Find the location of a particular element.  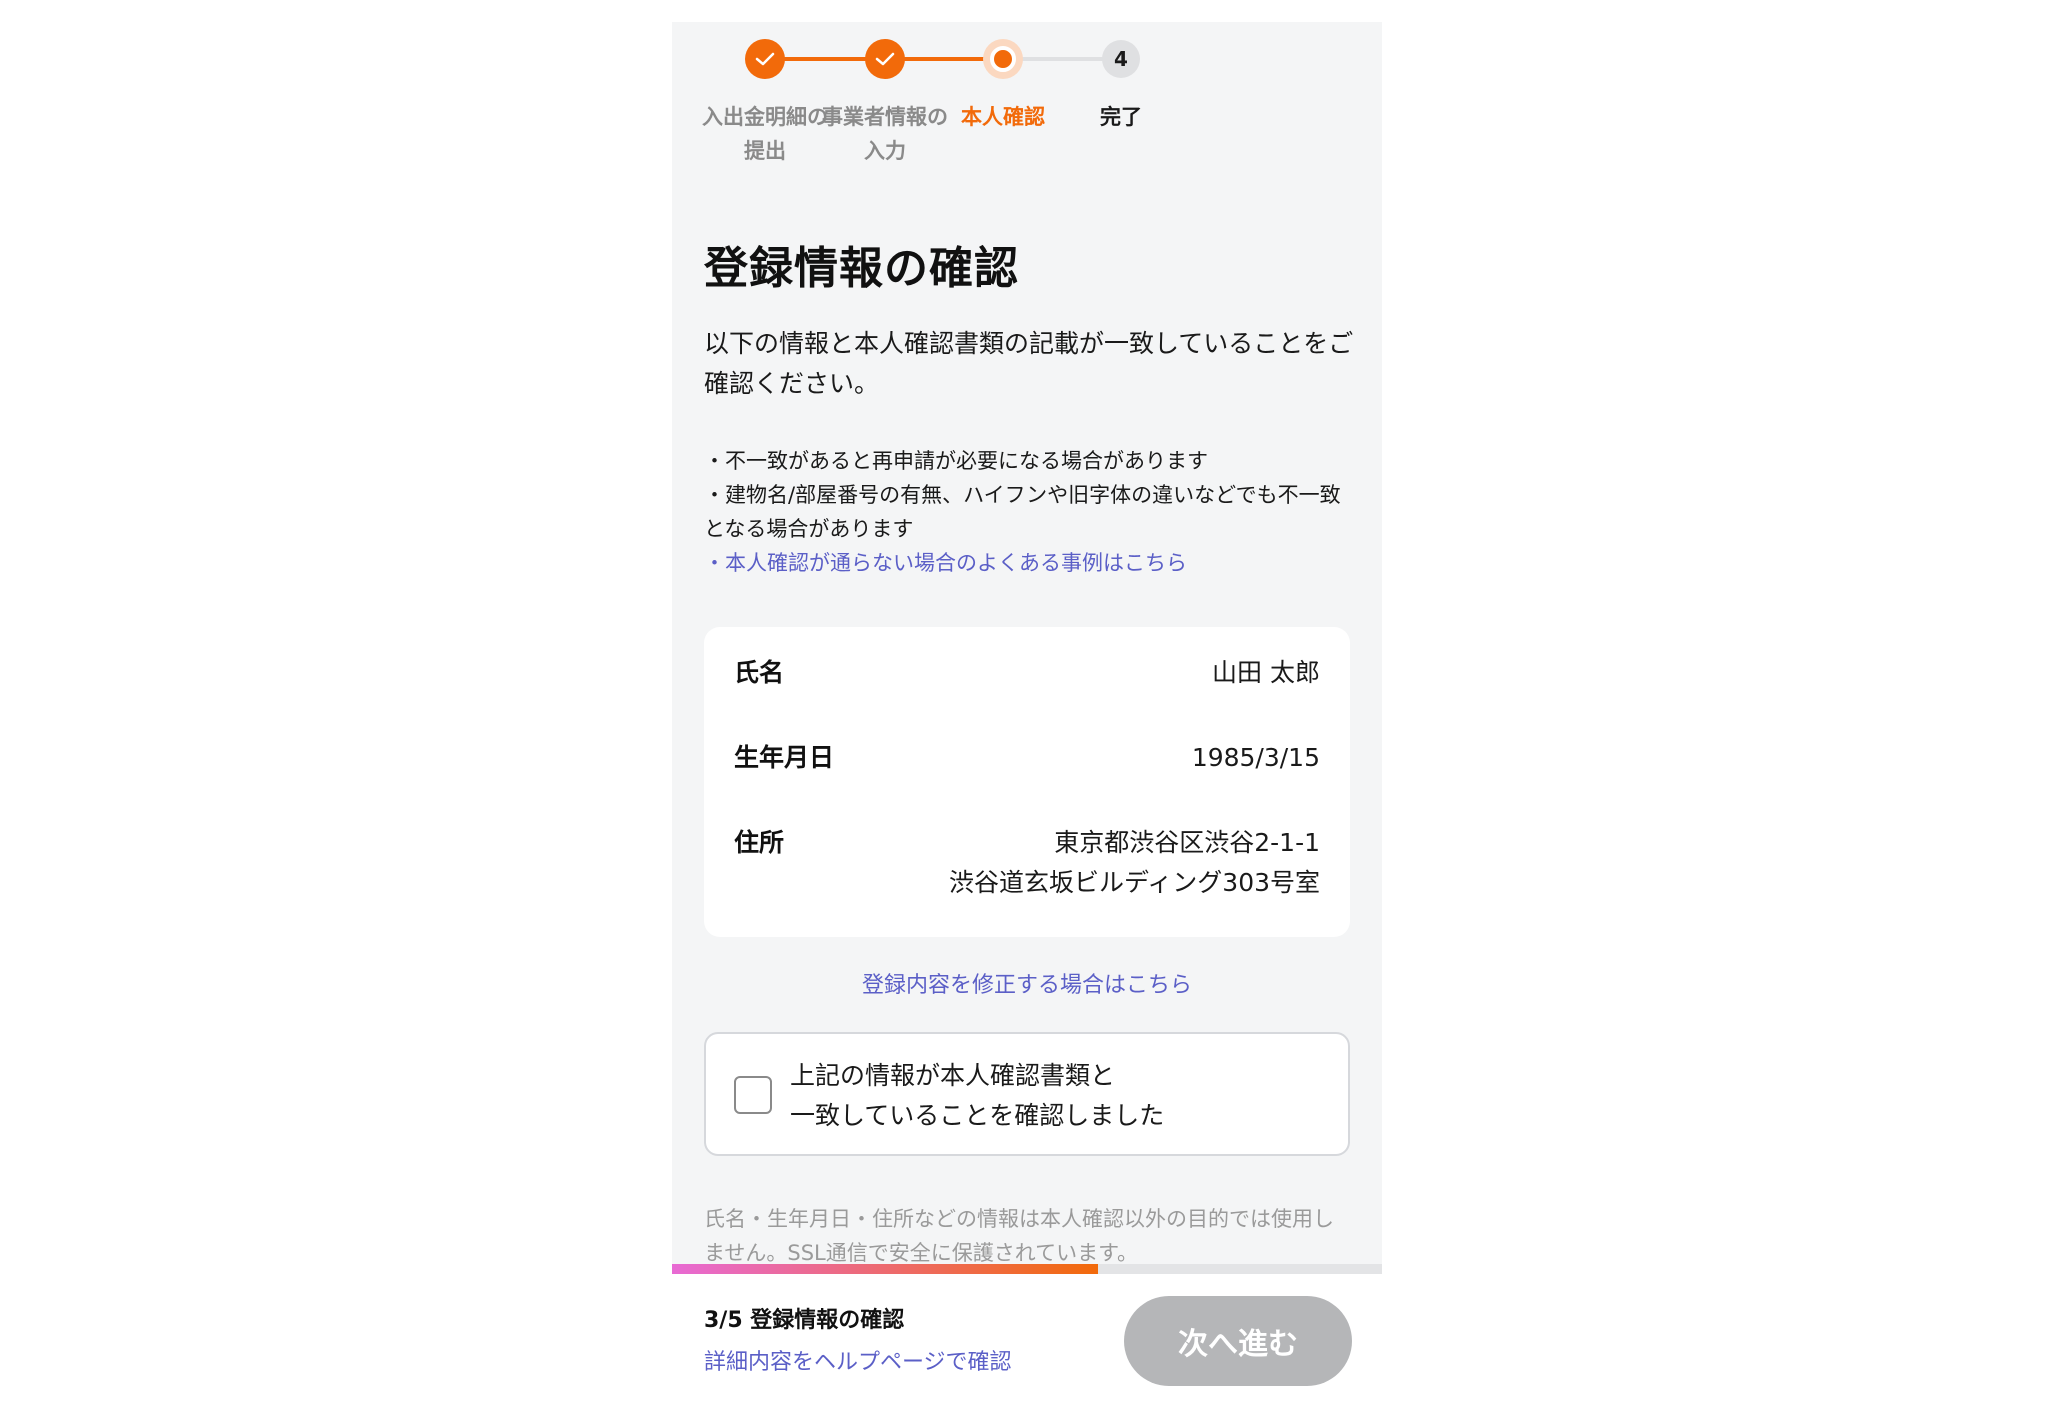

birthdate-value: 1985/3/15 is located at coordinates (1255, 757).